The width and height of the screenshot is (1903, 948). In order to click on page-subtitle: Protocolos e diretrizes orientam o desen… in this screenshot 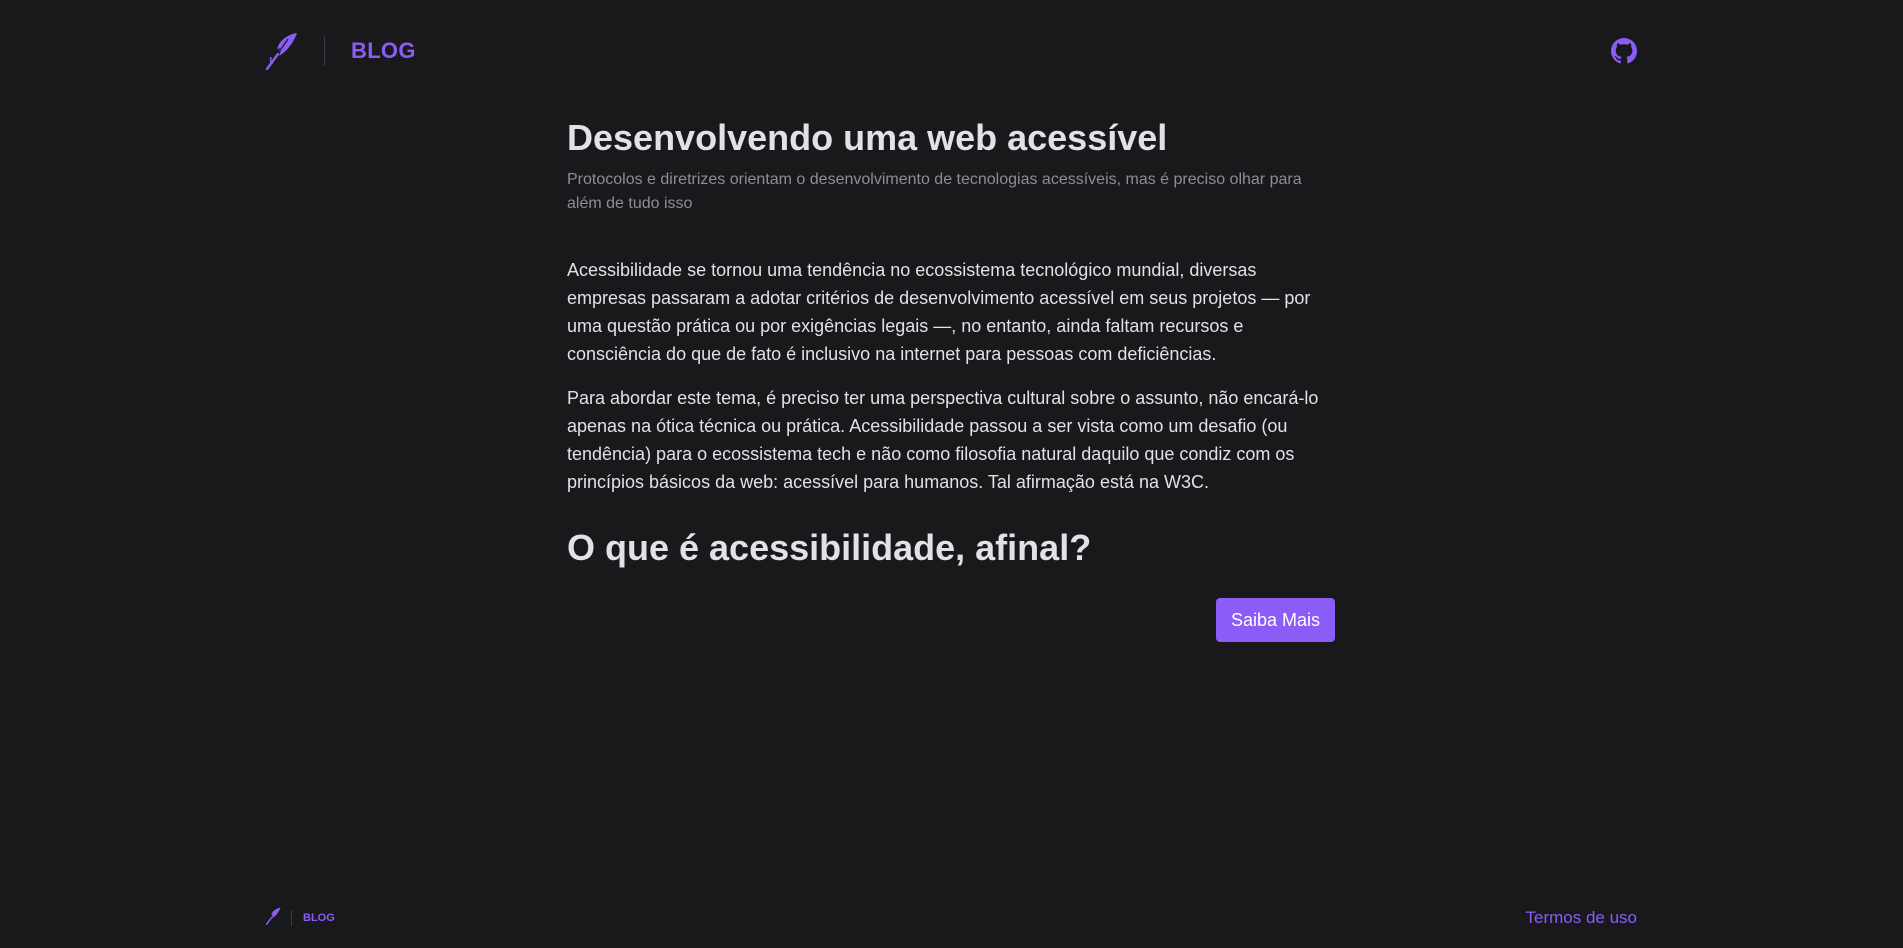, I will do `click(934, 191)`.